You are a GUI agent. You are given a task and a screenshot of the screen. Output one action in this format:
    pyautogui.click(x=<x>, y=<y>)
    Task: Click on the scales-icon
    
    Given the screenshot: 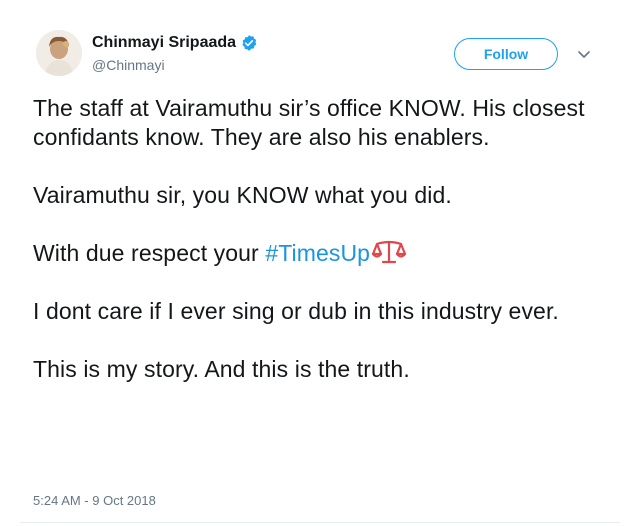 What is the action you would take?
    pyautogui.click(x=389, y=252)
    